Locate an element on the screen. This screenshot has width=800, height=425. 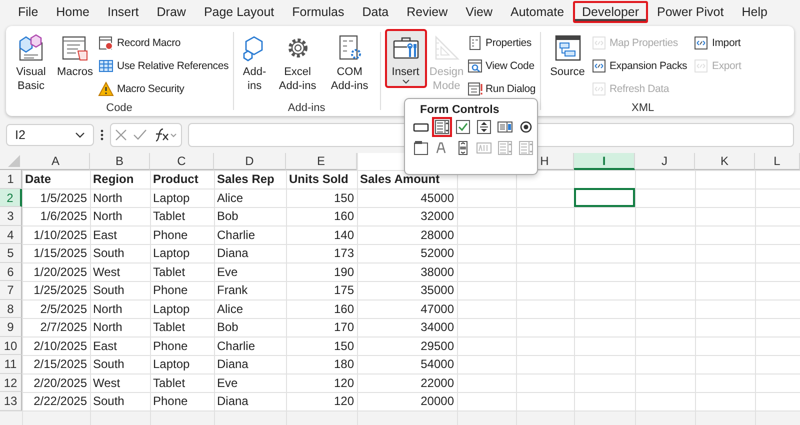
menu-tab: File is located at coordinates (28, 12).